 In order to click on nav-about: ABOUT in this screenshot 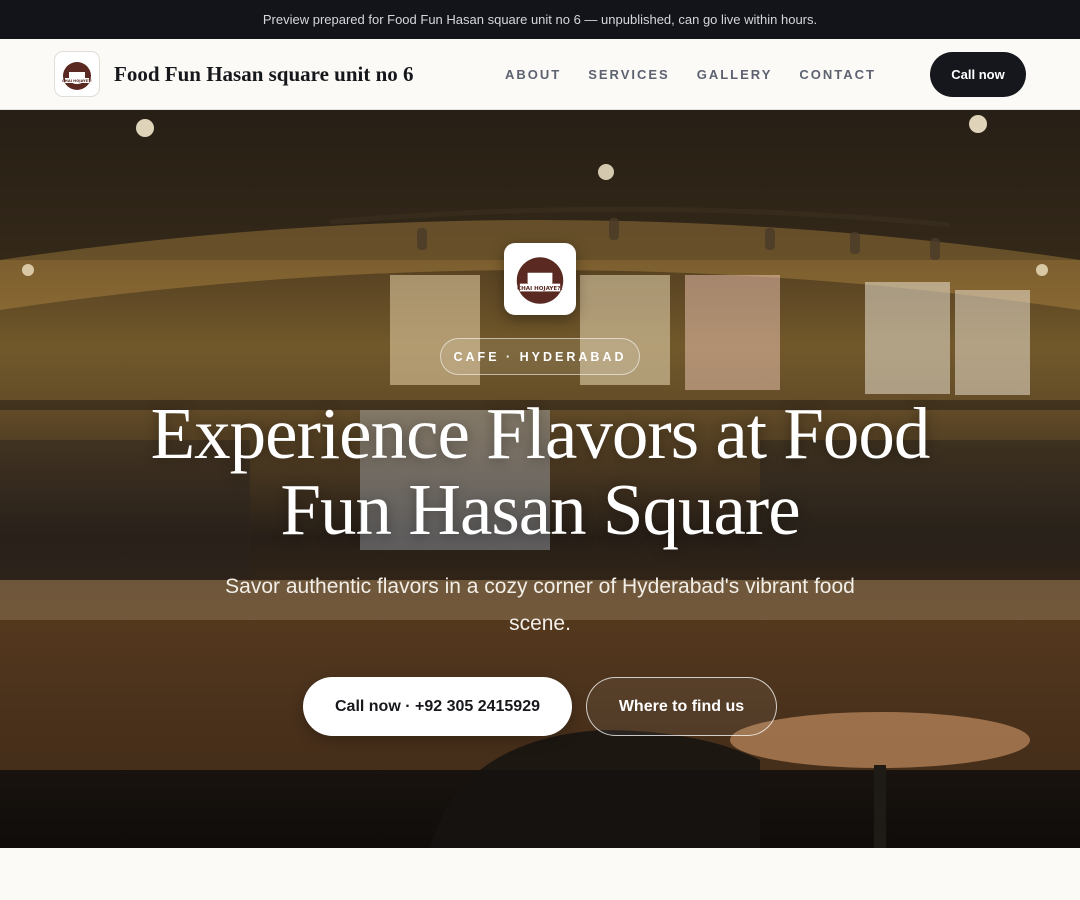, I will do `click(533, 74)`.